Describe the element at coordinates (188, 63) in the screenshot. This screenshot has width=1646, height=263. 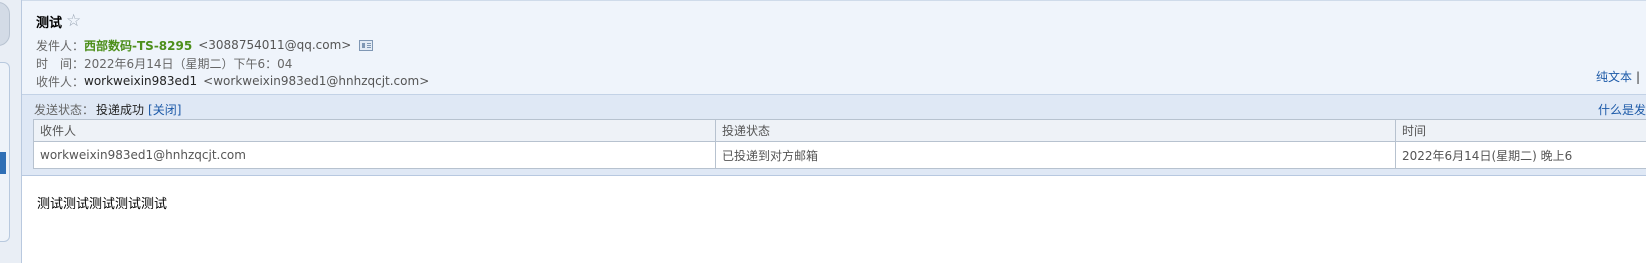
I see `time-value: 2022年6月14日（星期二）下午6：04` at that location.